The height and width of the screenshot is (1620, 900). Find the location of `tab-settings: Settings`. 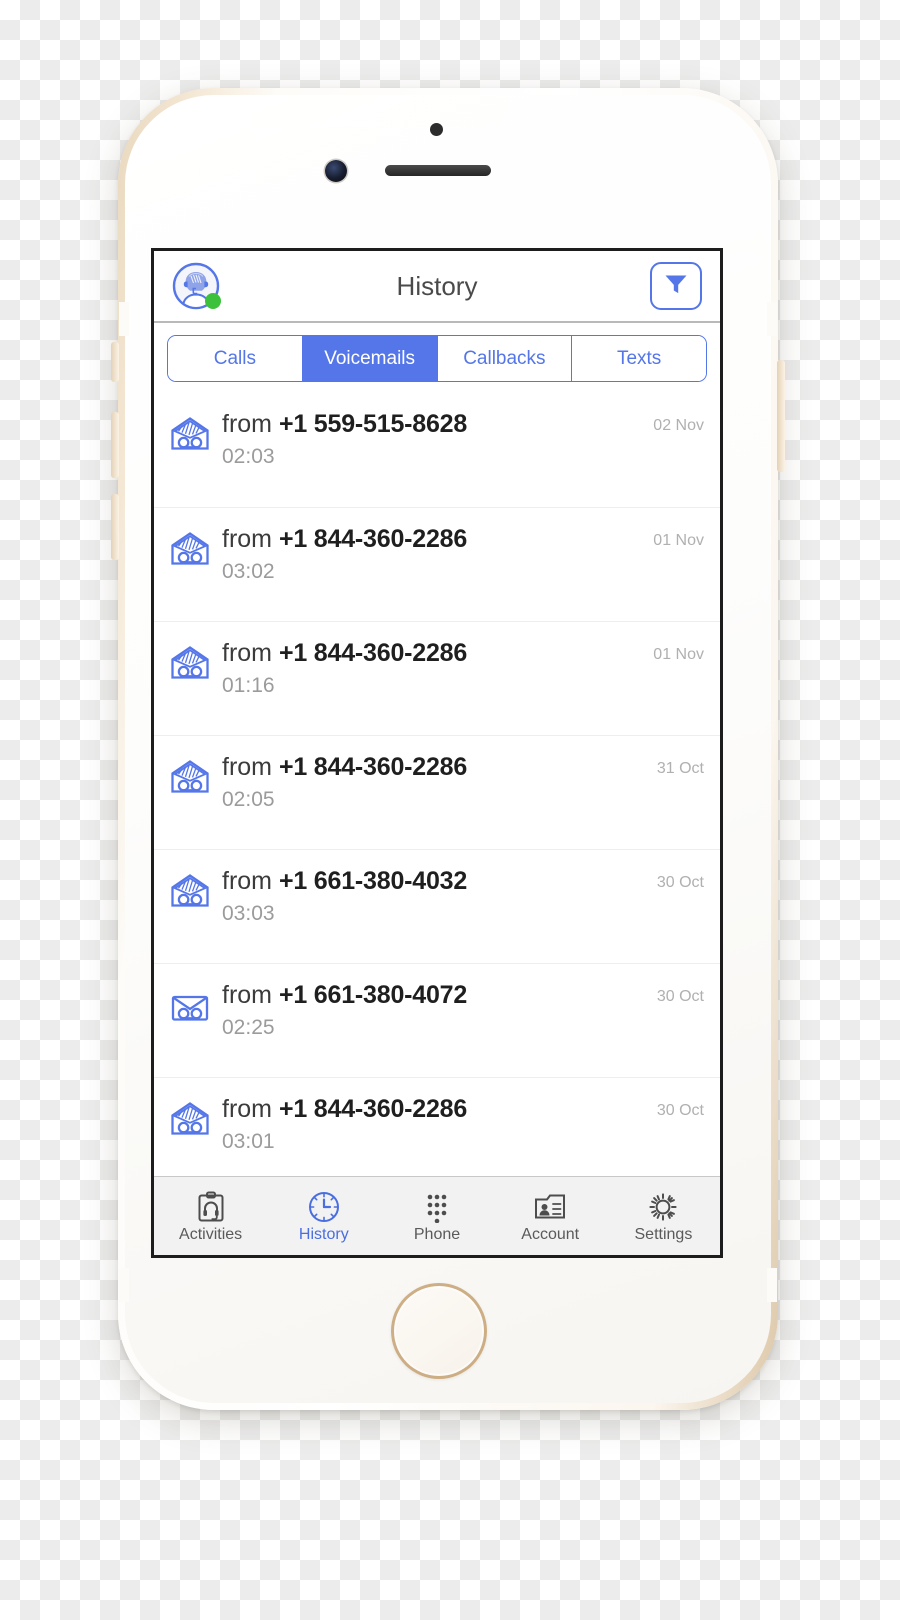

tab-settings: Settings is located at coordinates (663, 1216).